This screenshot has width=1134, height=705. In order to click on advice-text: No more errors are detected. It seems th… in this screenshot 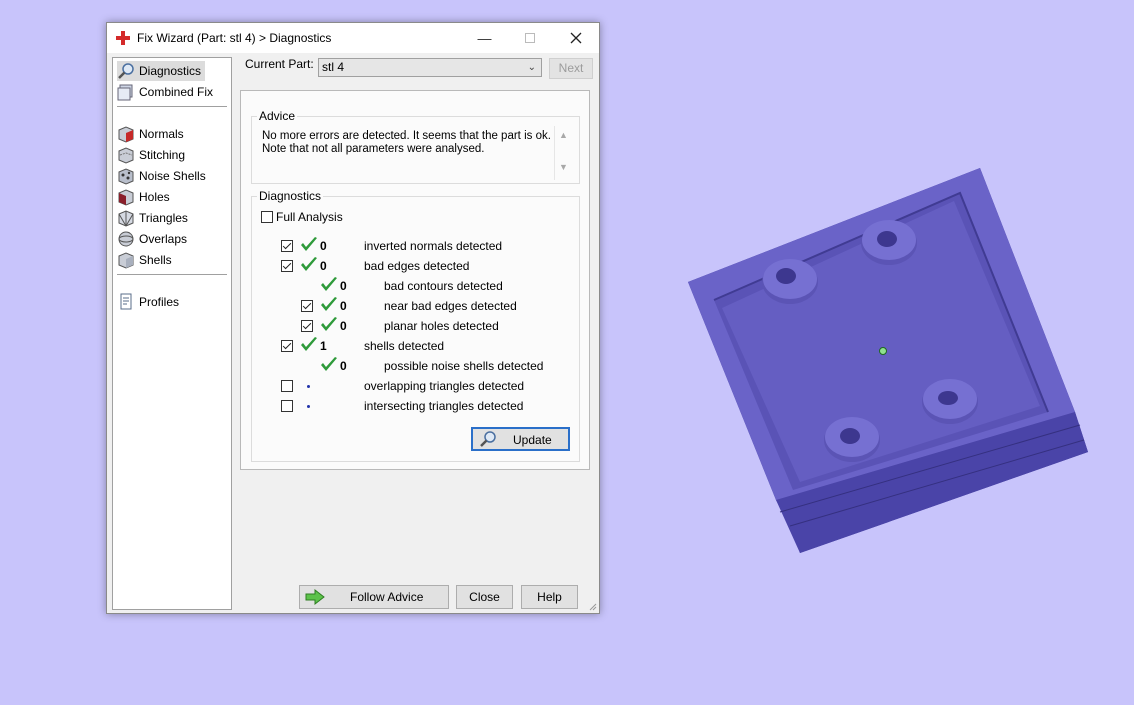, I will do `click(407, 143)`.